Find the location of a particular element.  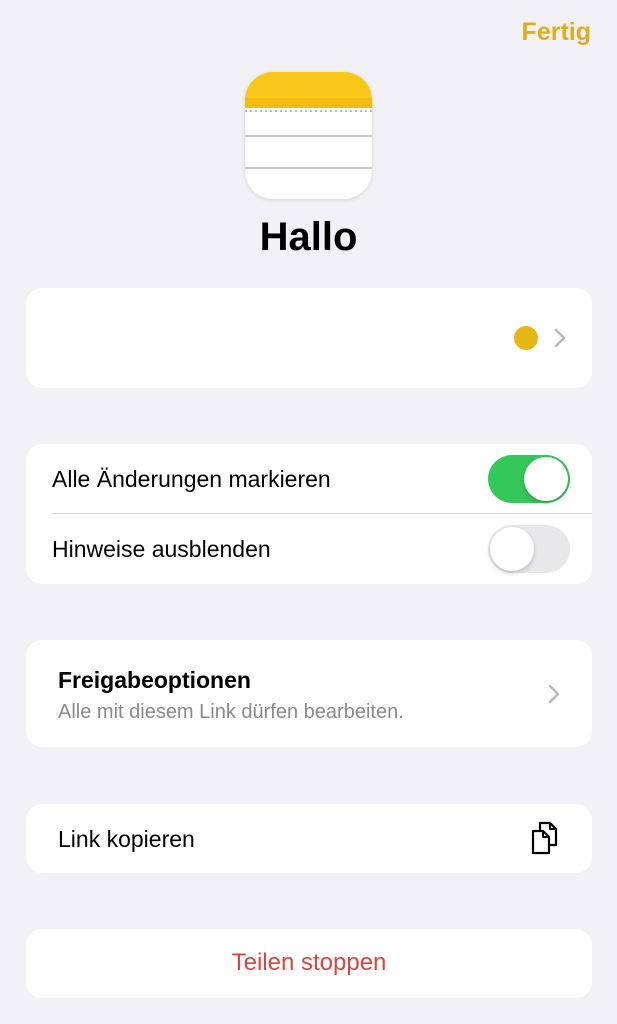

hide-alerts-label: Hinweise ausblenden is located at coordinates (161, 549).